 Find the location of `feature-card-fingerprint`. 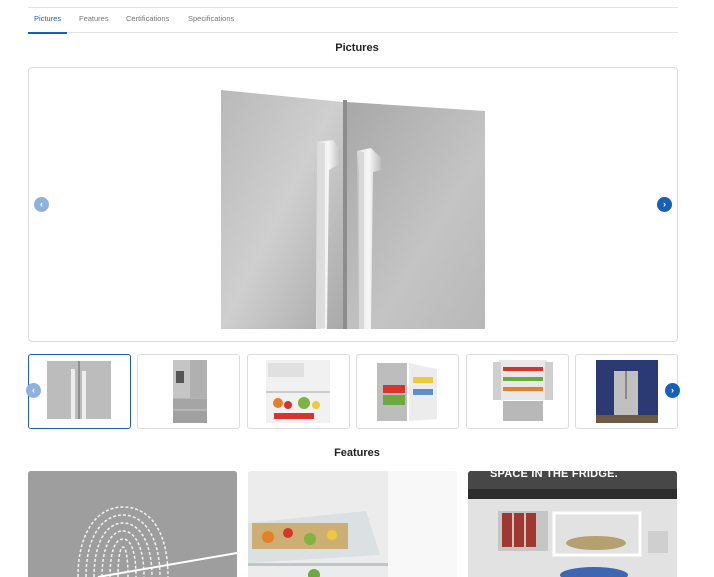

feature-card-fingerprint is located at coordinates (132, 524).